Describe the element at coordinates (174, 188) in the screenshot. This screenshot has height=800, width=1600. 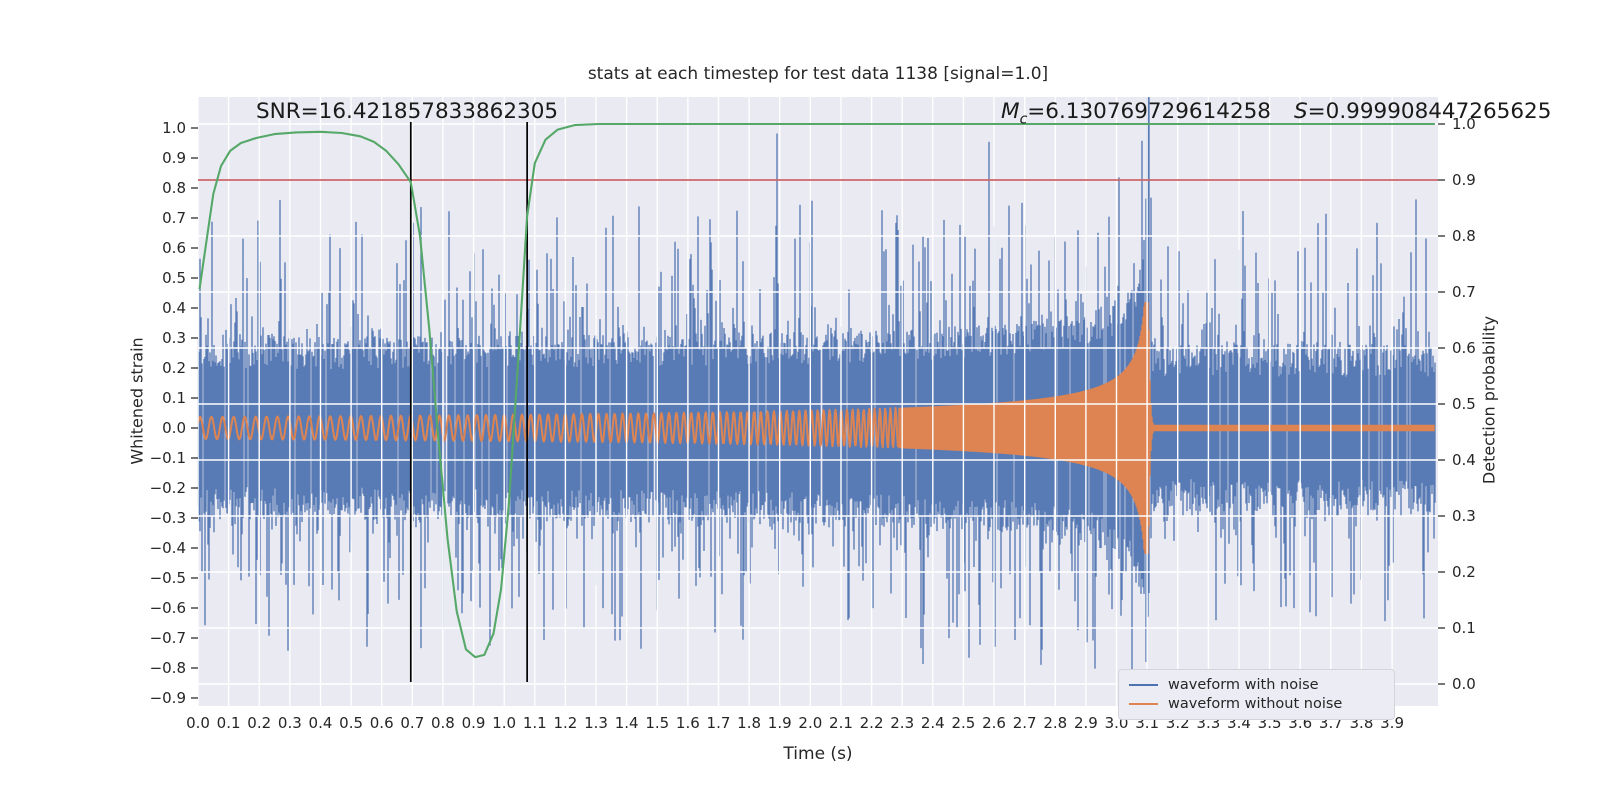
I see `left-y-tick-label: 0.8` at that location.